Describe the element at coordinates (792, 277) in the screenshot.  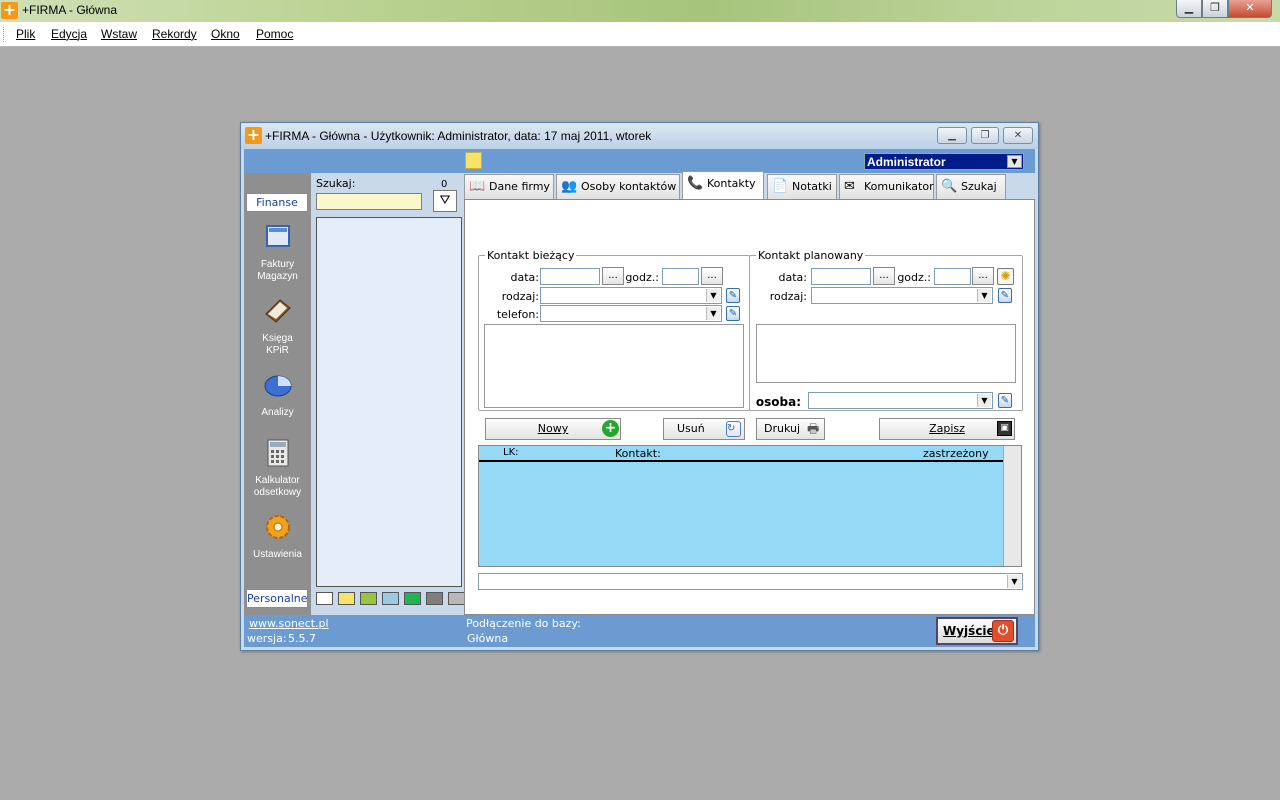
I see `planned-date-label: data:` at that location.